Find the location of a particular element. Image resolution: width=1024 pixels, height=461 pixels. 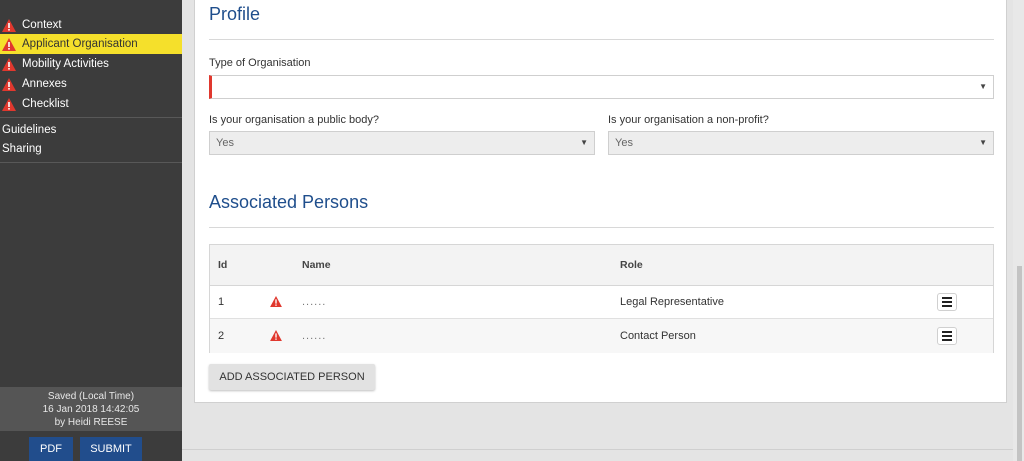

type-of-organisation-label: Type of Organisation is located at coordinates (260, 63).